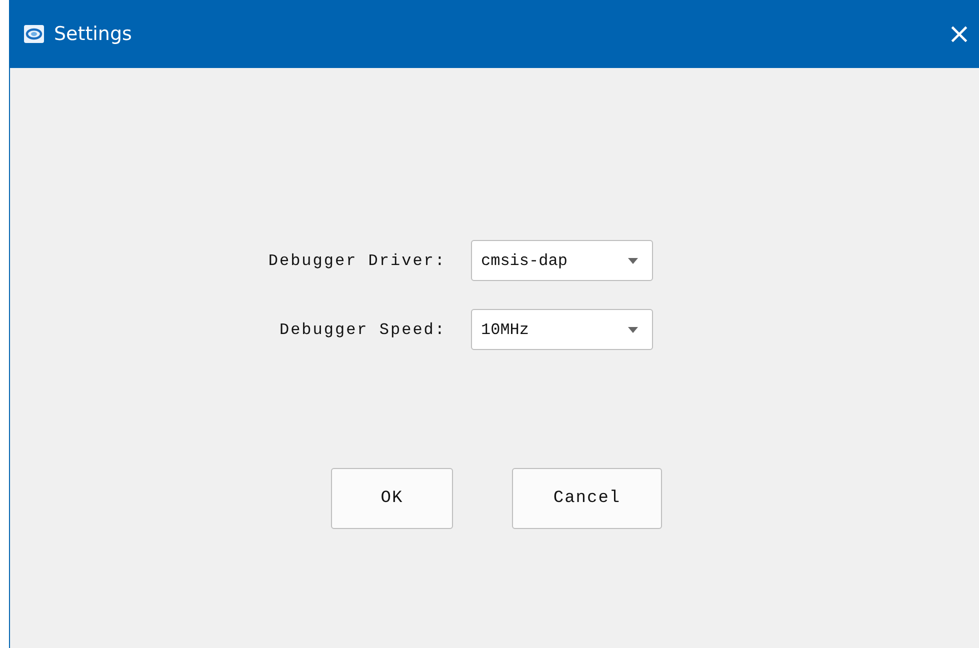 The height and width of the screenshot is (648, 979). Describe the element at coordinates (392, 498) in the screenshot. I see `ok-button: OK` at that location.